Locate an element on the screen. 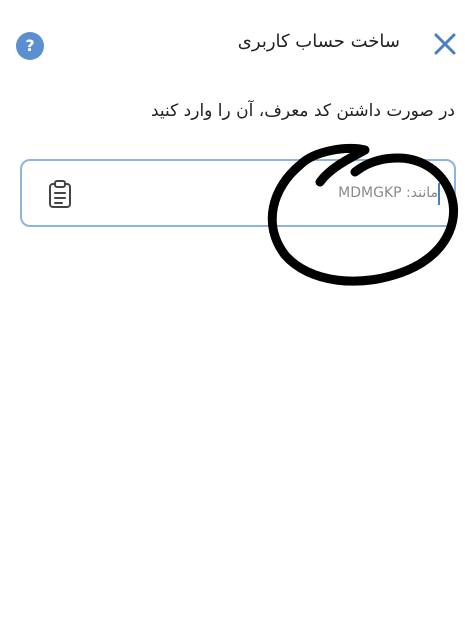 The width and height of the screenshot is (465, 633). referral-instruction: در صورت داشتن کد معرف، آن را وارد کنید is located at coordinates (303, 111).